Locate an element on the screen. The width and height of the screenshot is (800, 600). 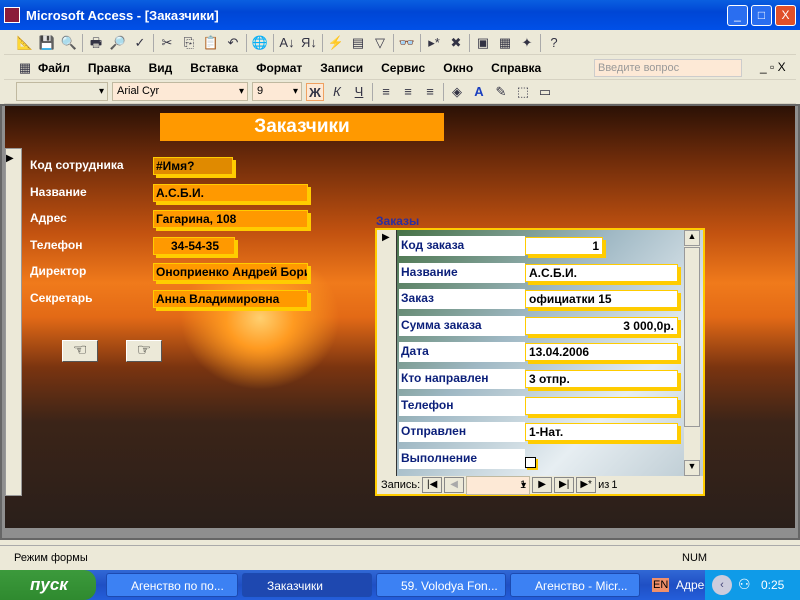
search-icon: 🔎 is located at coordinates (118, 43).